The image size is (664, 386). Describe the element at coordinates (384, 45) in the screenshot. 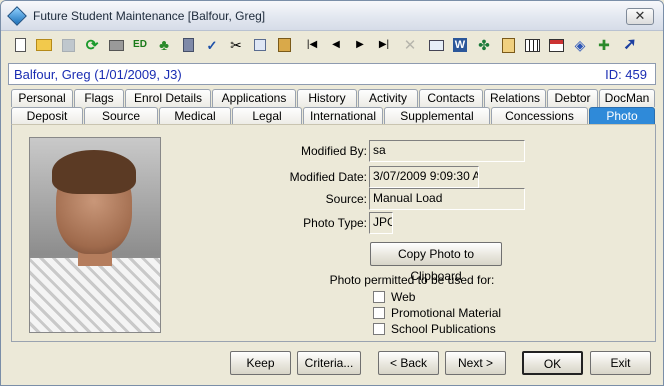

I see `last-record-icon: ▶|` at that location.